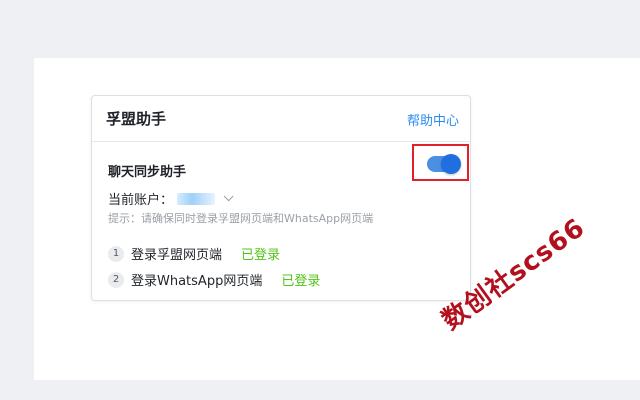 Image resolution: width=640 pixels, height=400 pixels. Describe the element at coordinates (281, 119) in the screenshot. I see `card-header: 孚盟助手 帮助中心` at that location.